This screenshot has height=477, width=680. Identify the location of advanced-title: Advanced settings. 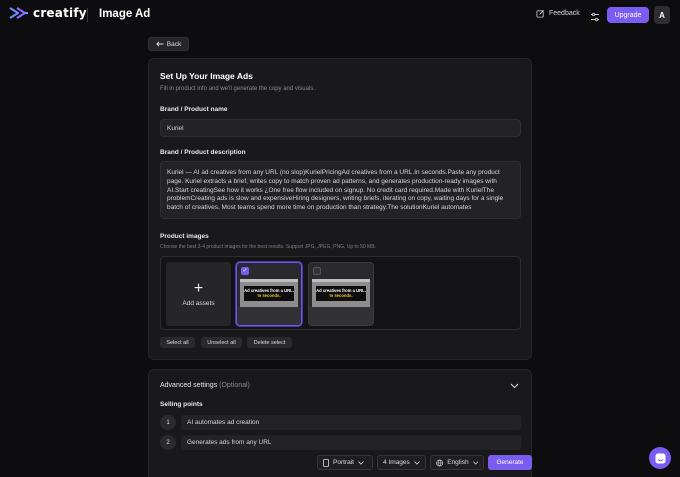
(189, 385).